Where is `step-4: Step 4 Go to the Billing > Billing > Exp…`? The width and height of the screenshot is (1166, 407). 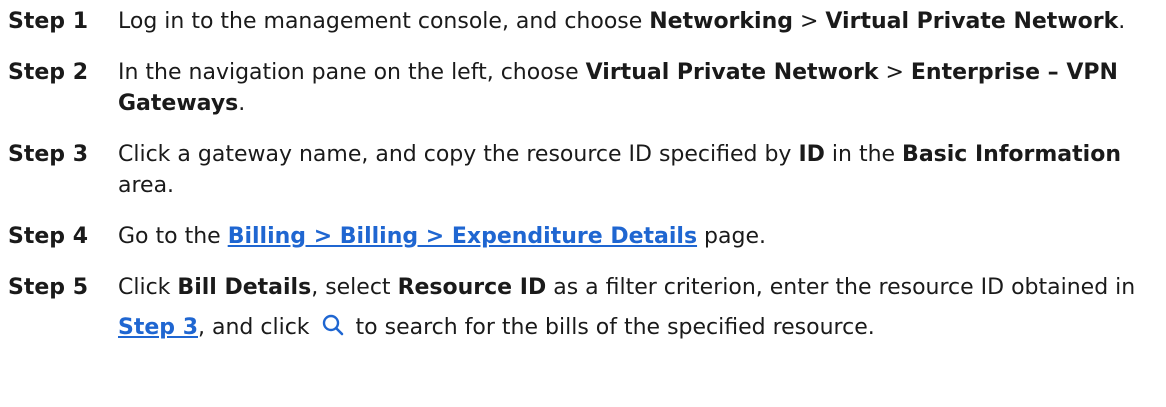
step-4: Step 4 Go to the Billing > Billing > Exp… is located at coordinates (583, 236).